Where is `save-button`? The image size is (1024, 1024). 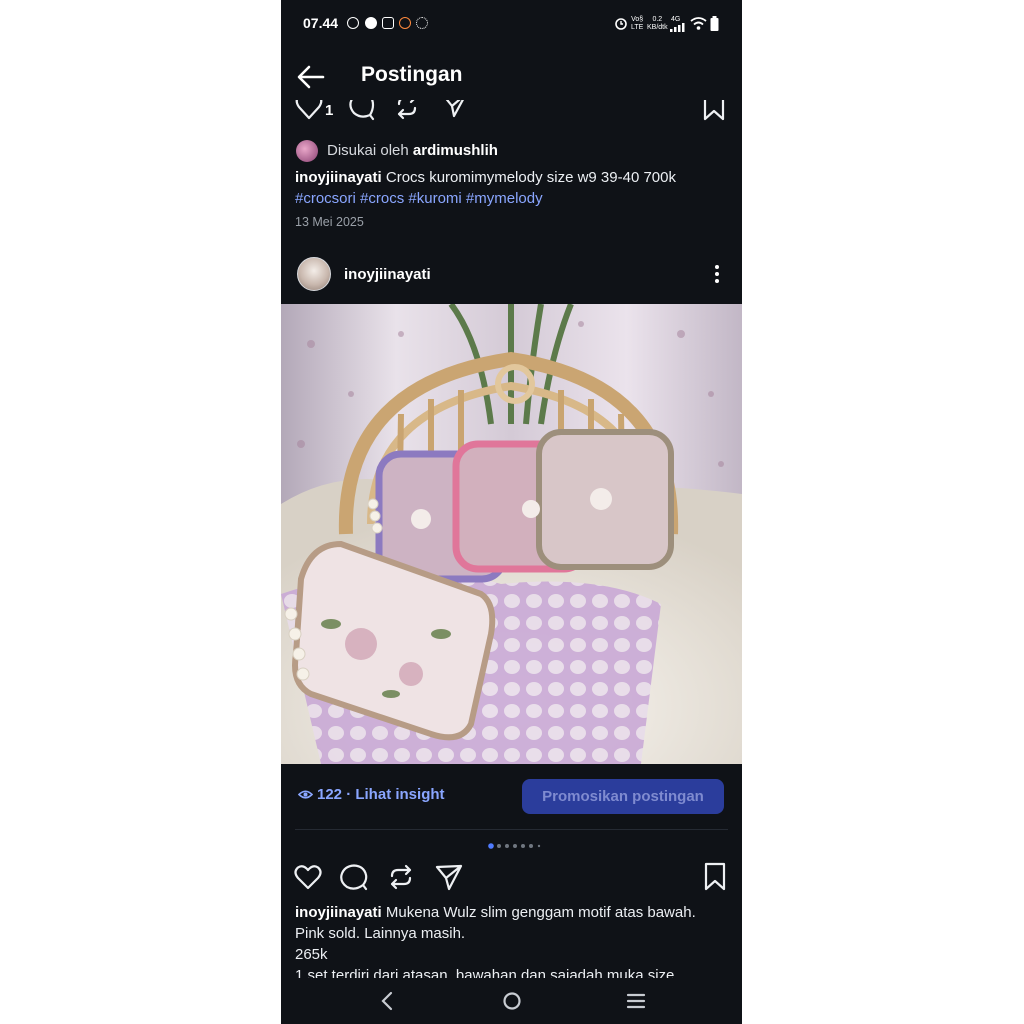
save-button is located at coordinates (715, 877).